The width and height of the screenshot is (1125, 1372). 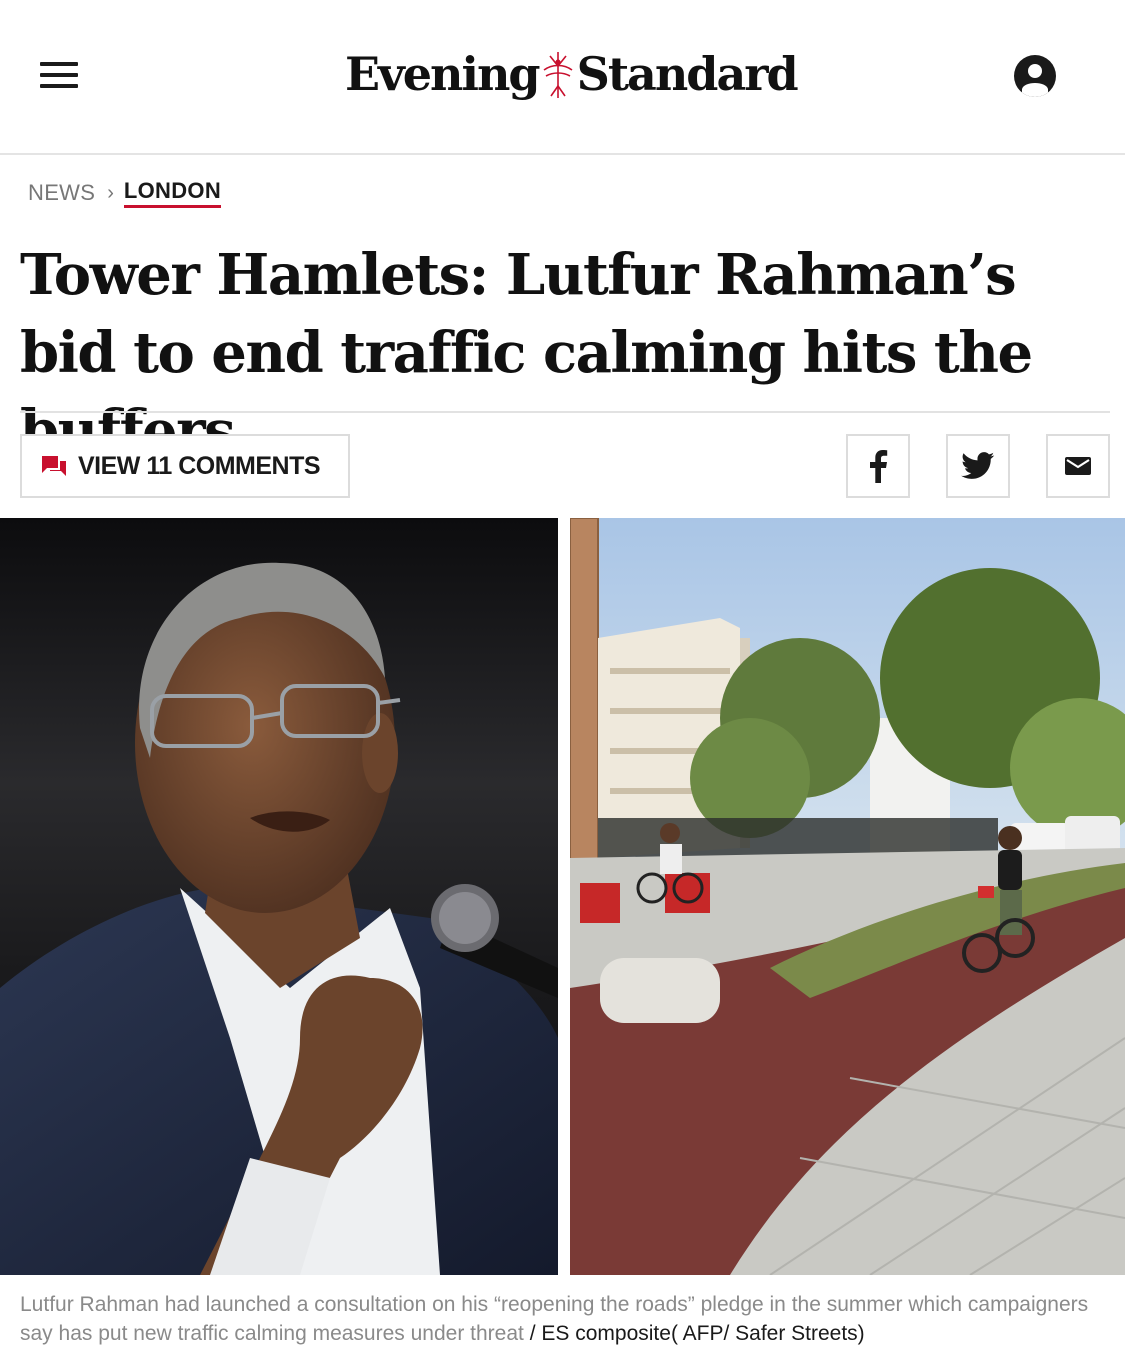 What do you see at coordinates (172, 193) in the screenshot?
I see `breadcrumb-london-link: LONDON` at bounding box center [172, 193].